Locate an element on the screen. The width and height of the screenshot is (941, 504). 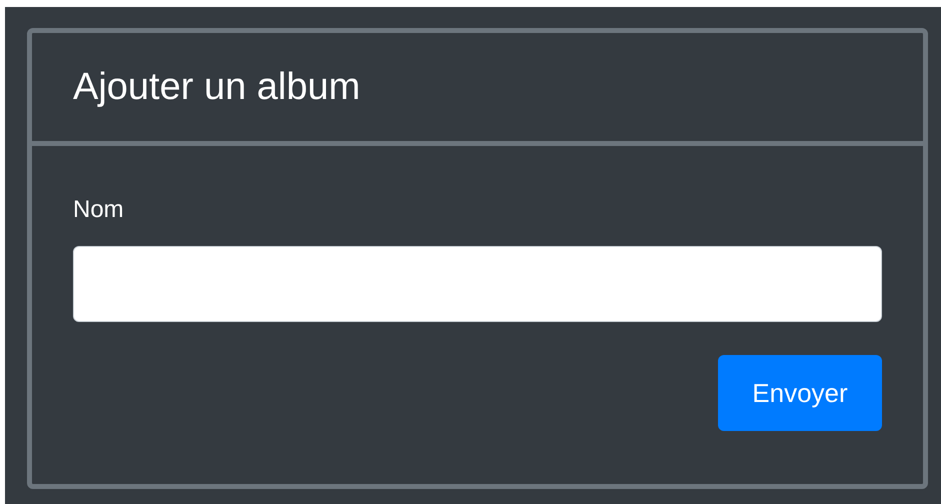
name-input-field is located at coordinates (477, 284).